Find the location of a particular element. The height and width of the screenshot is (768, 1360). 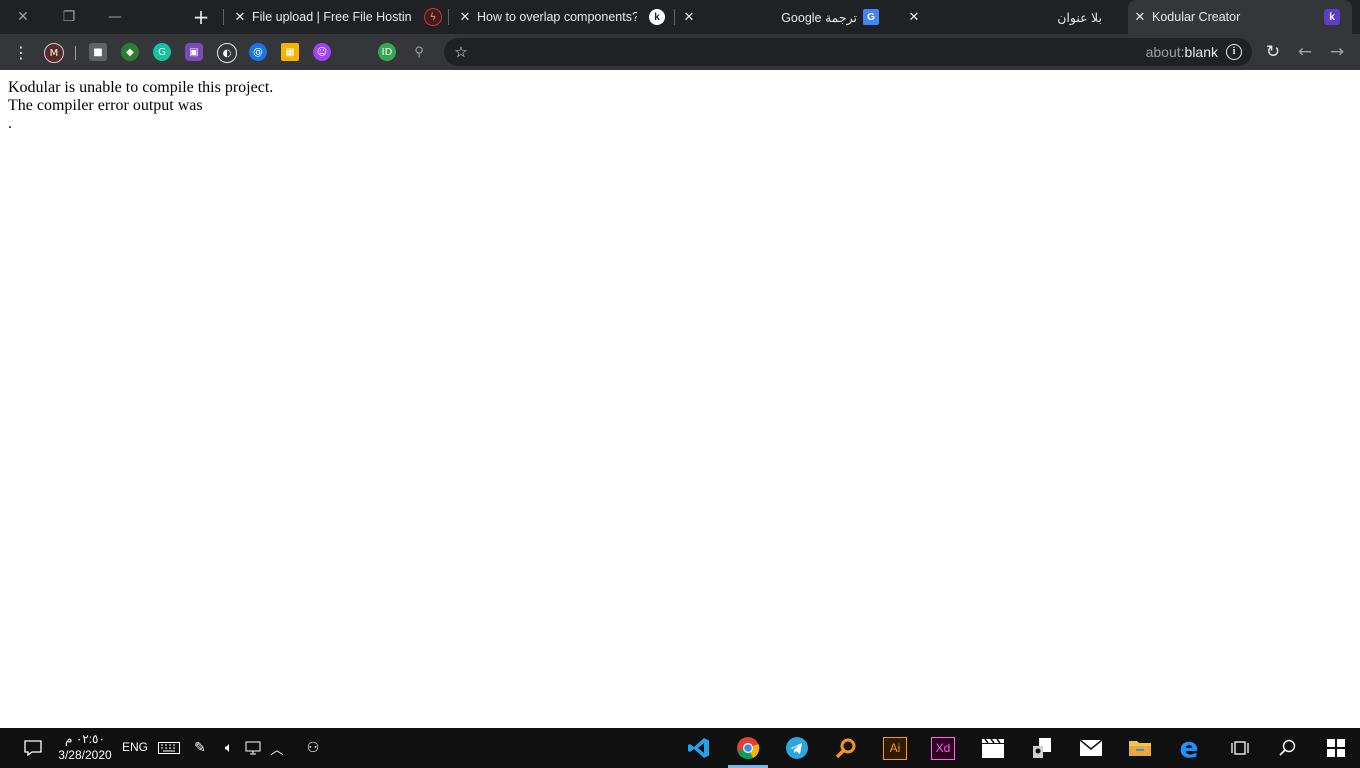

bookmark-star-icon: ☆ is located at coordinates (461, 52).